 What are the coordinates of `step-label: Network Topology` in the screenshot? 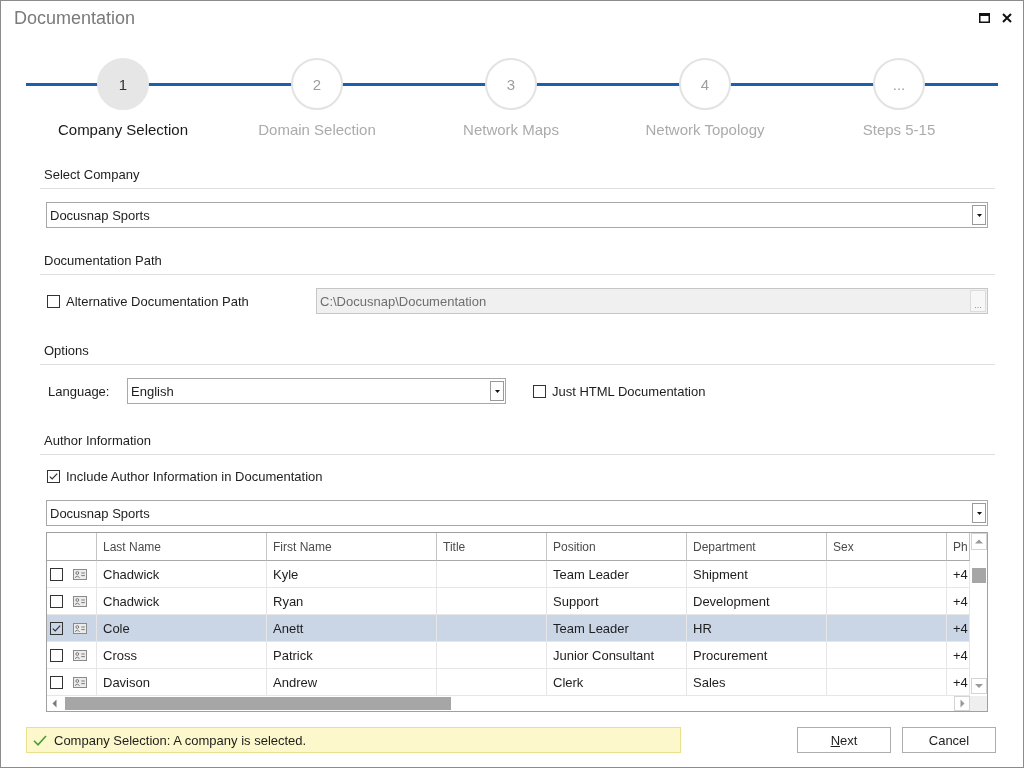 It's located at (705, 130).